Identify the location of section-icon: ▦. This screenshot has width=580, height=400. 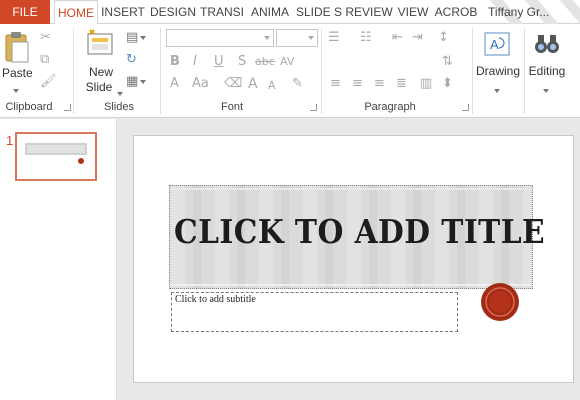
(136, 82).